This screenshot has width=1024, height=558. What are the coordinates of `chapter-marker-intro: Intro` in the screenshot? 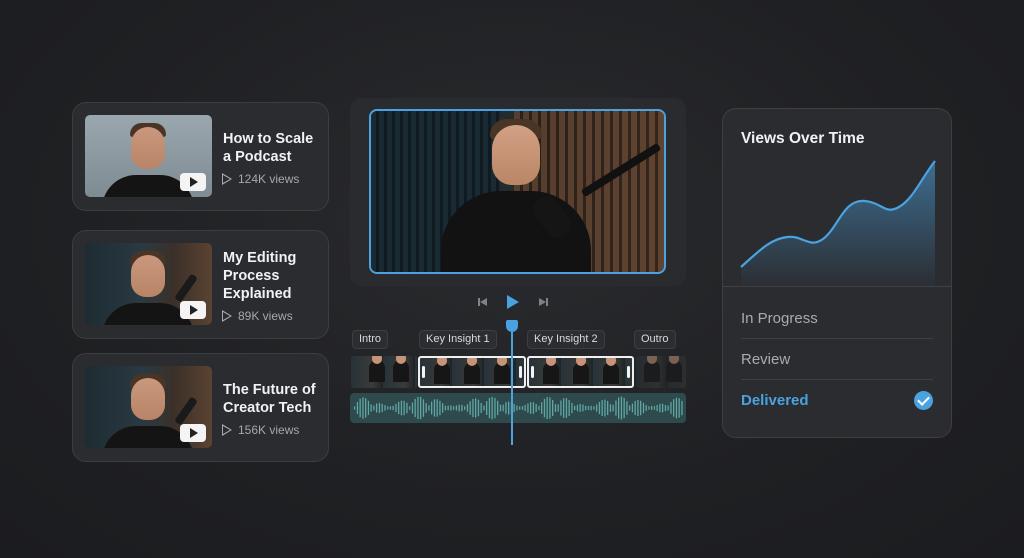 It's located at (370, 339).